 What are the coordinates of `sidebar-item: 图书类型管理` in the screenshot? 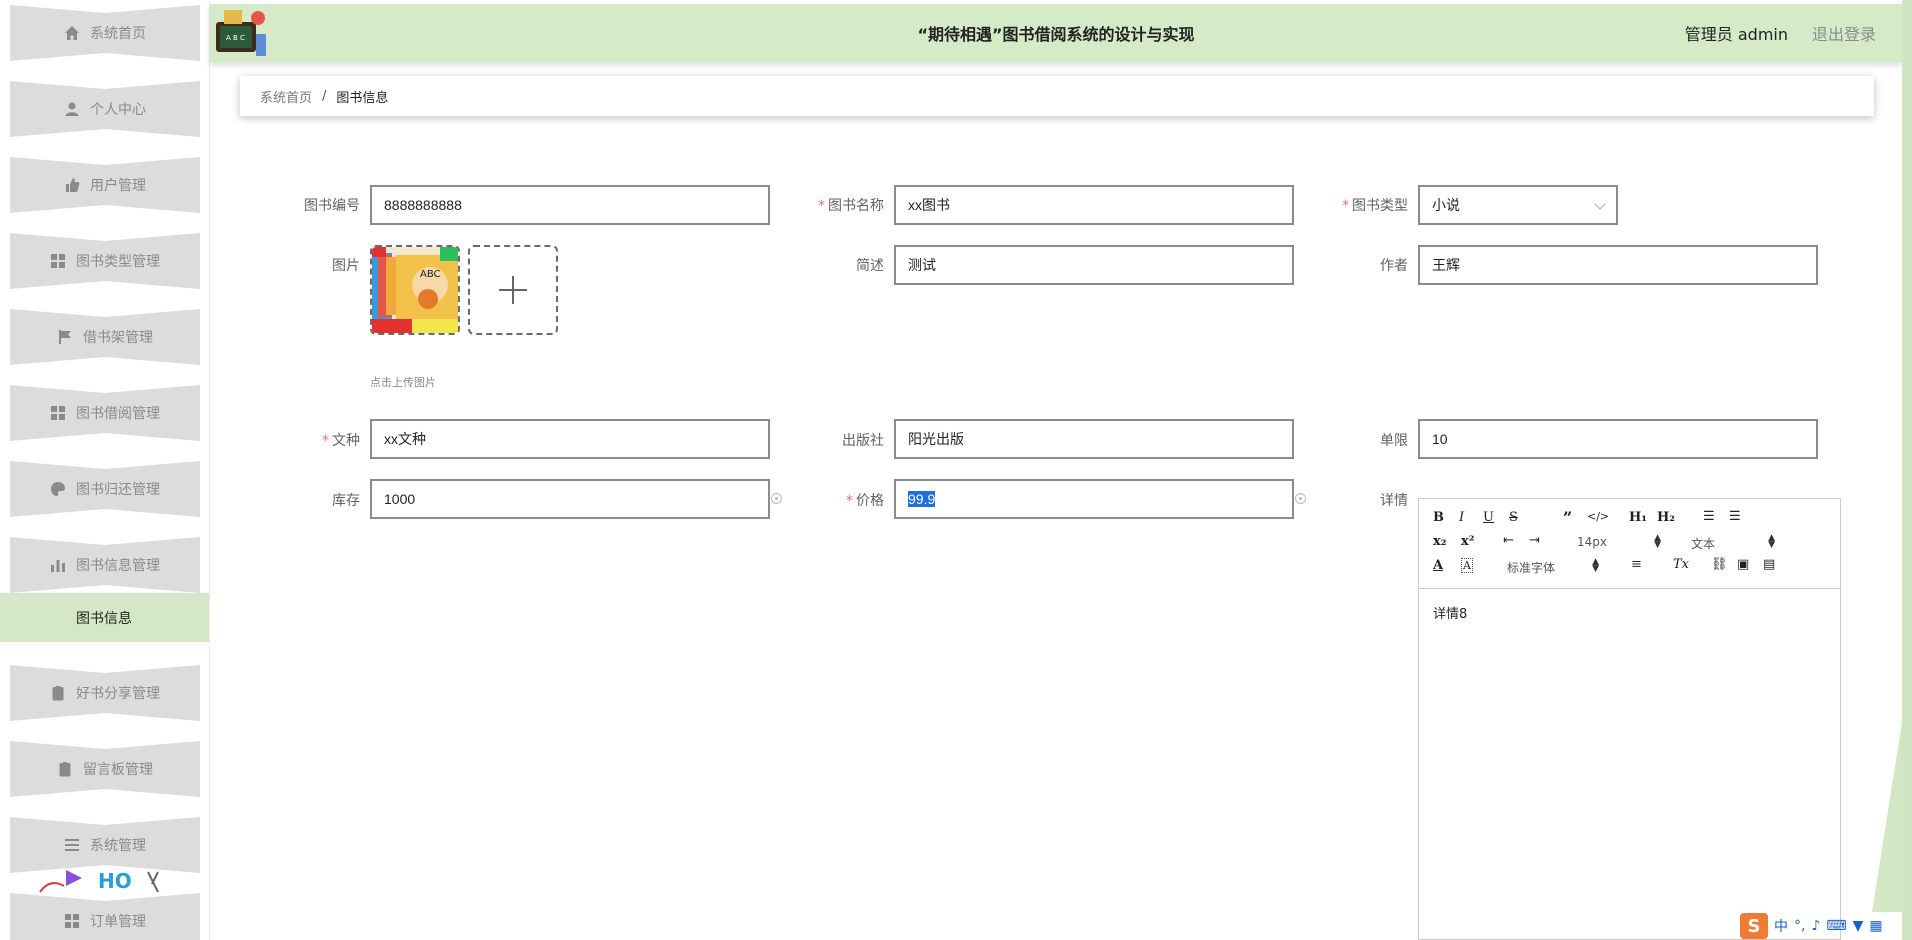 It's located at (105, 261).